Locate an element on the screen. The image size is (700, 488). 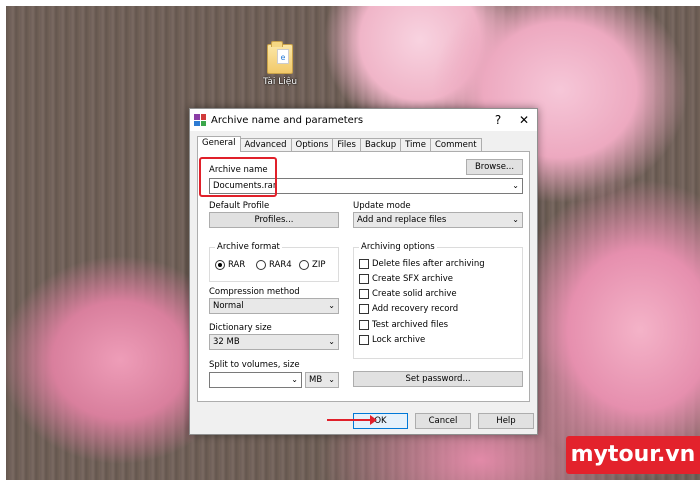
option-label: Create SFX archive is located at coordinates (412, 279).